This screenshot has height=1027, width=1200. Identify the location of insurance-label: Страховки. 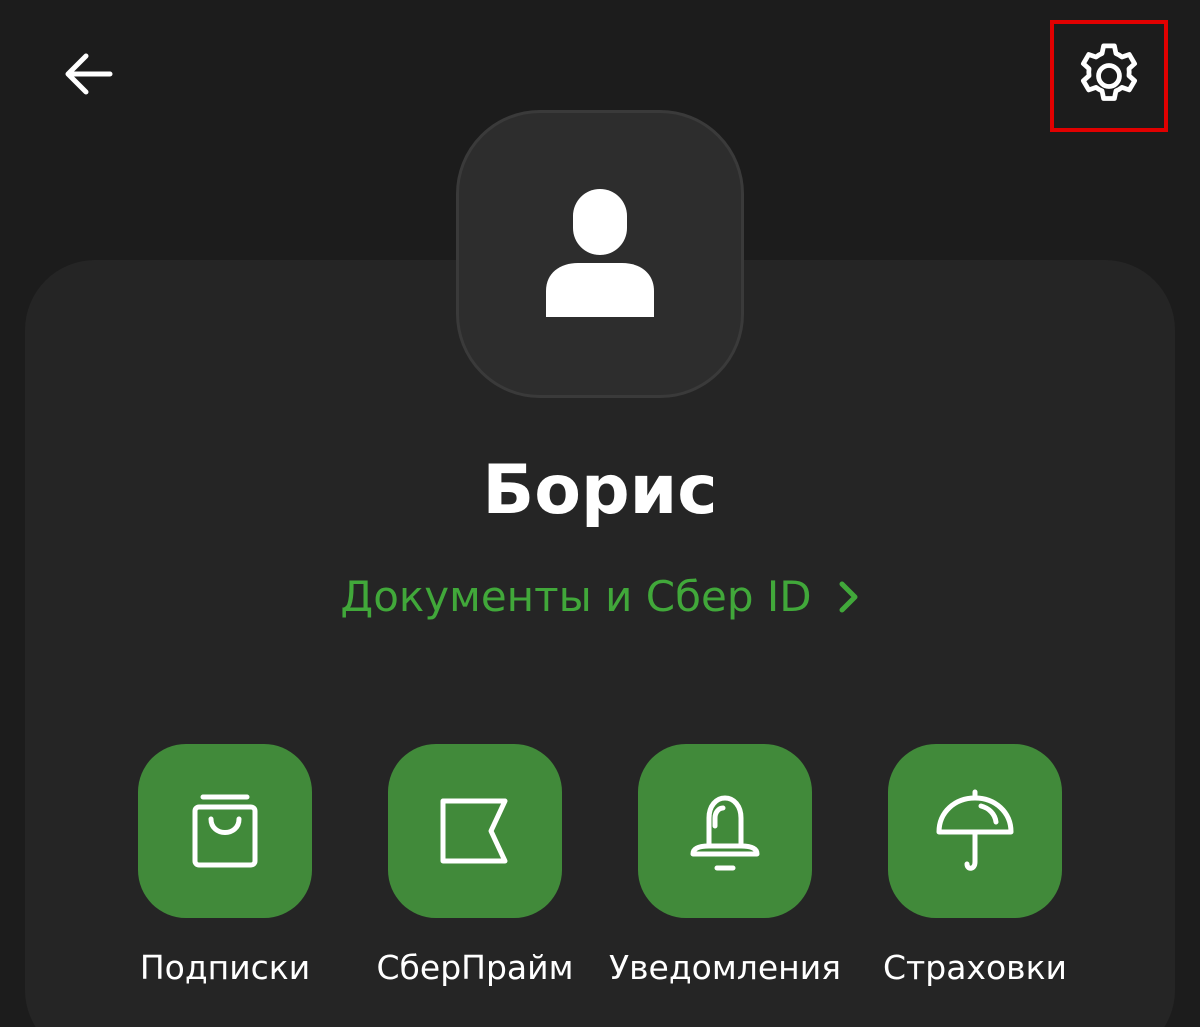
(975, 967).